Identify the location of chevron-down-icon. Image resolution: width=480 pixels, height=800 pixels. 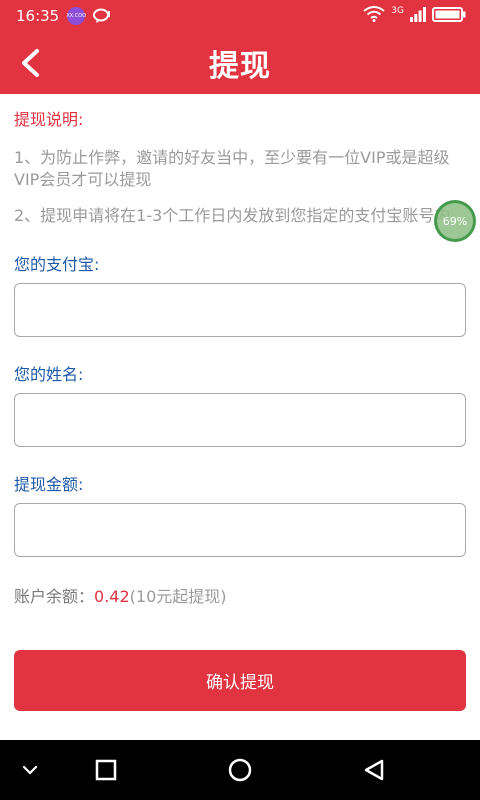
(30, 770).